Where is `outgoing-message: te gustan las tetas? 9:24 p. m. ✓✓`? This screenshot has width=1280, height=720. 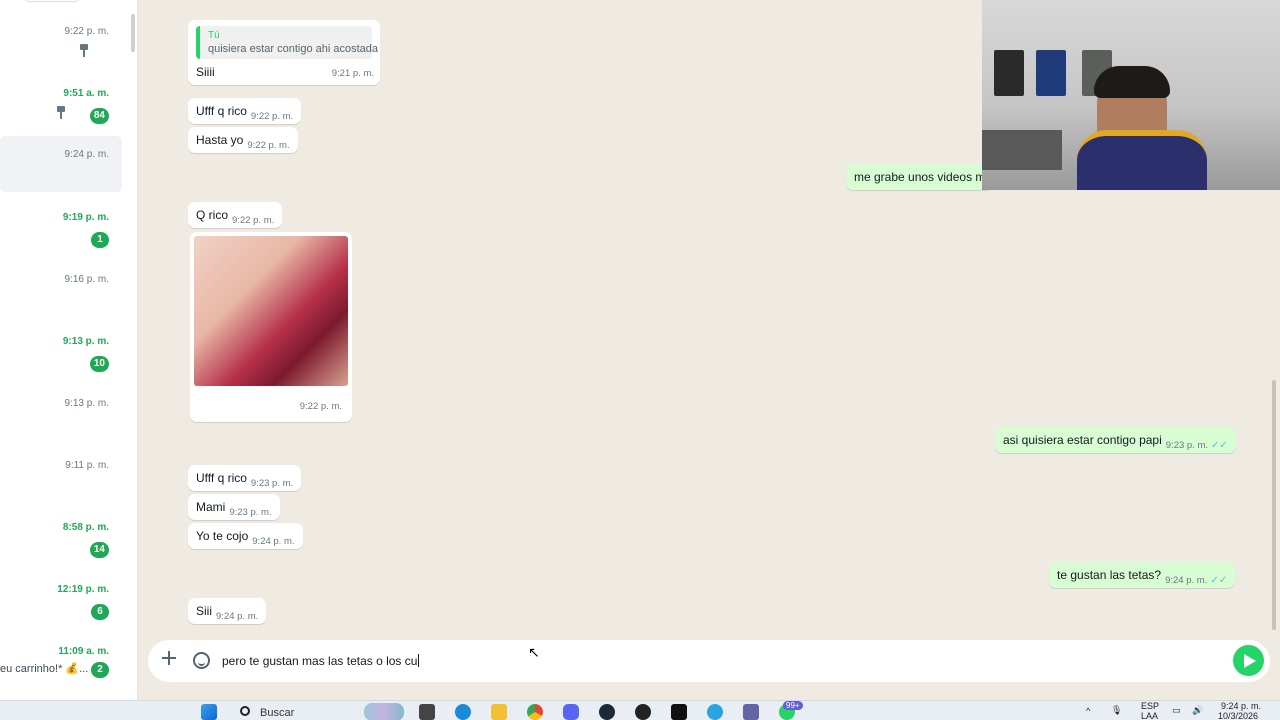
outgoing-message: te gustan las tetas? 9:24 p. m. ✓✓ is located at coordinates (1142, 575).